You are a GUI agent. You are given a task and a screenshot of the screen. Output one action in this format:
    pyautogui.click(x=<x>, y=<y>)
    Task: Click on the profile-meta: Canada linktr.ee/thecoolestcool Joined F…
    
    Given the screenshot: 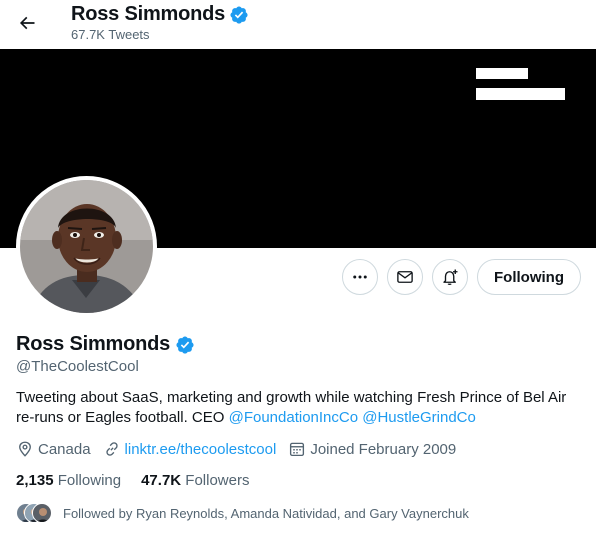 What is the action you would take?
    pyautogui.click(x=242, y=449)
    